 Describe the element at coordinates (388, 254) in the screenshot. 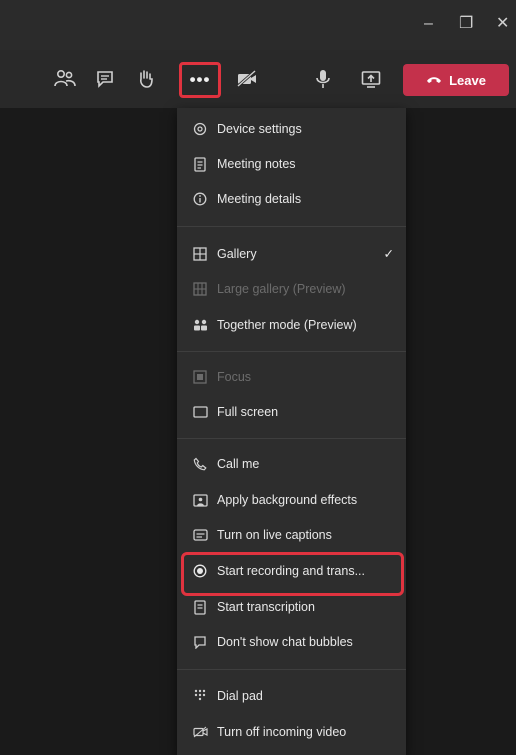

I see `checkmark-icon: ✓` at that location.